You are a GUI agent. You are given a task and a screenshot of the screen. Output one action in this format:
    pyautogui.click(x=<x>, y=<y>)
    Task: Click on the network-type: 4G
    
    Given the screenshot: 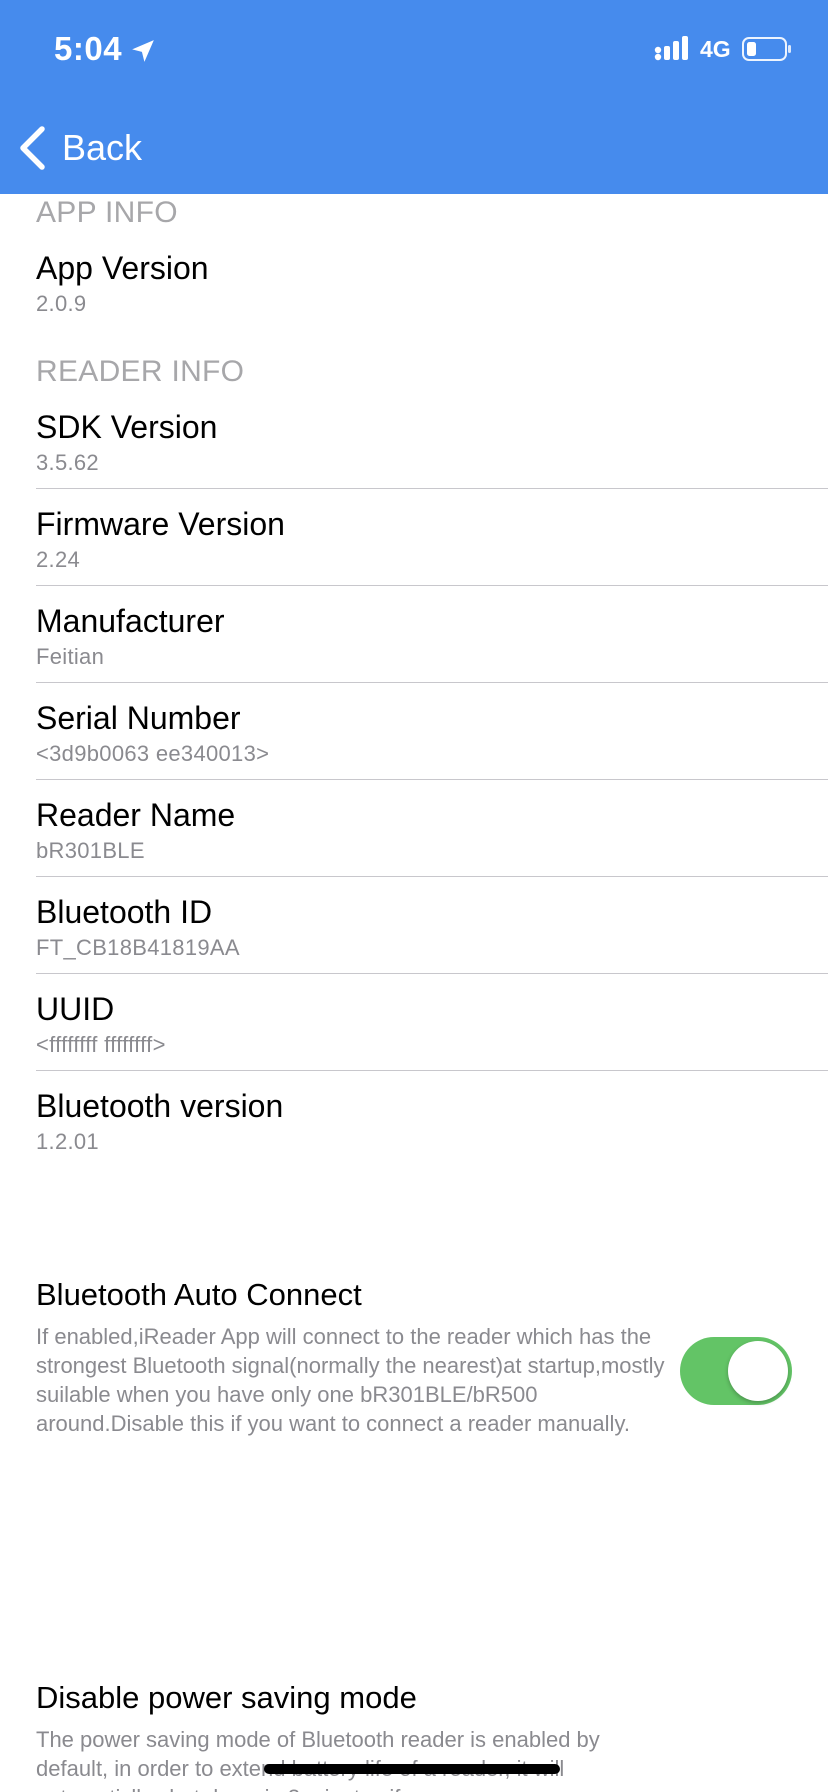 What is the action you would take?
    pyautogui.click(x=715, y=49)
    